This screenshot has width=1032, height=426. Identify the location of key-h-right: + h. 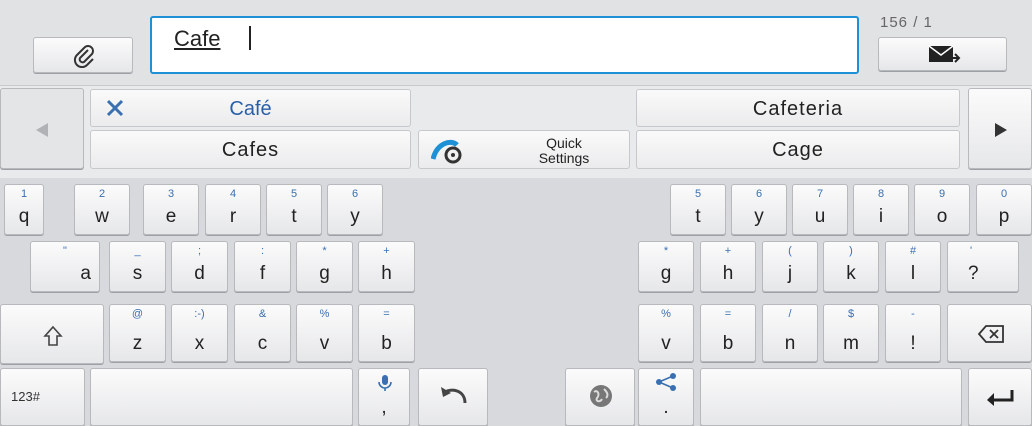
(728, 266).